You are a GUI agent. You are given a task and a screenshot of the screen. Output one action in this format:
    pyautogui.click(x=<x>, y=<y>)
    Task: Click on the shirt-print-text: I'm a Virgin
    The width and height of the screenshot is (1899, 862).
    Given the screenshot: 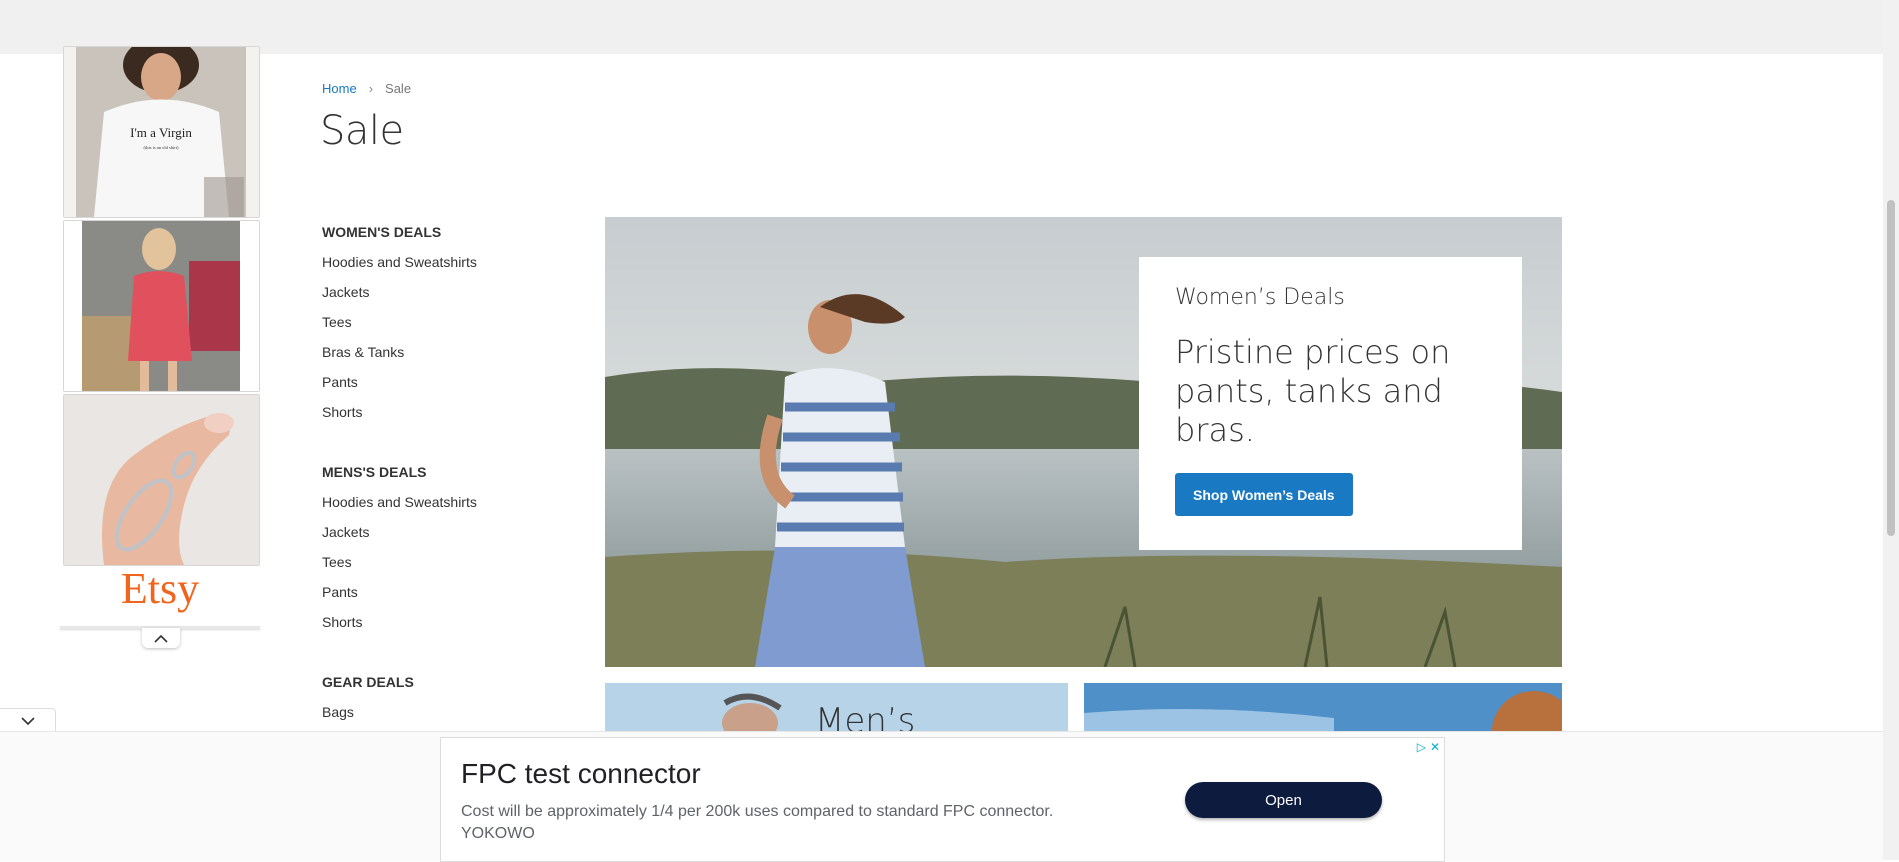 What is the action you would take?
    pyautogui.click(x=161, y=132)
    